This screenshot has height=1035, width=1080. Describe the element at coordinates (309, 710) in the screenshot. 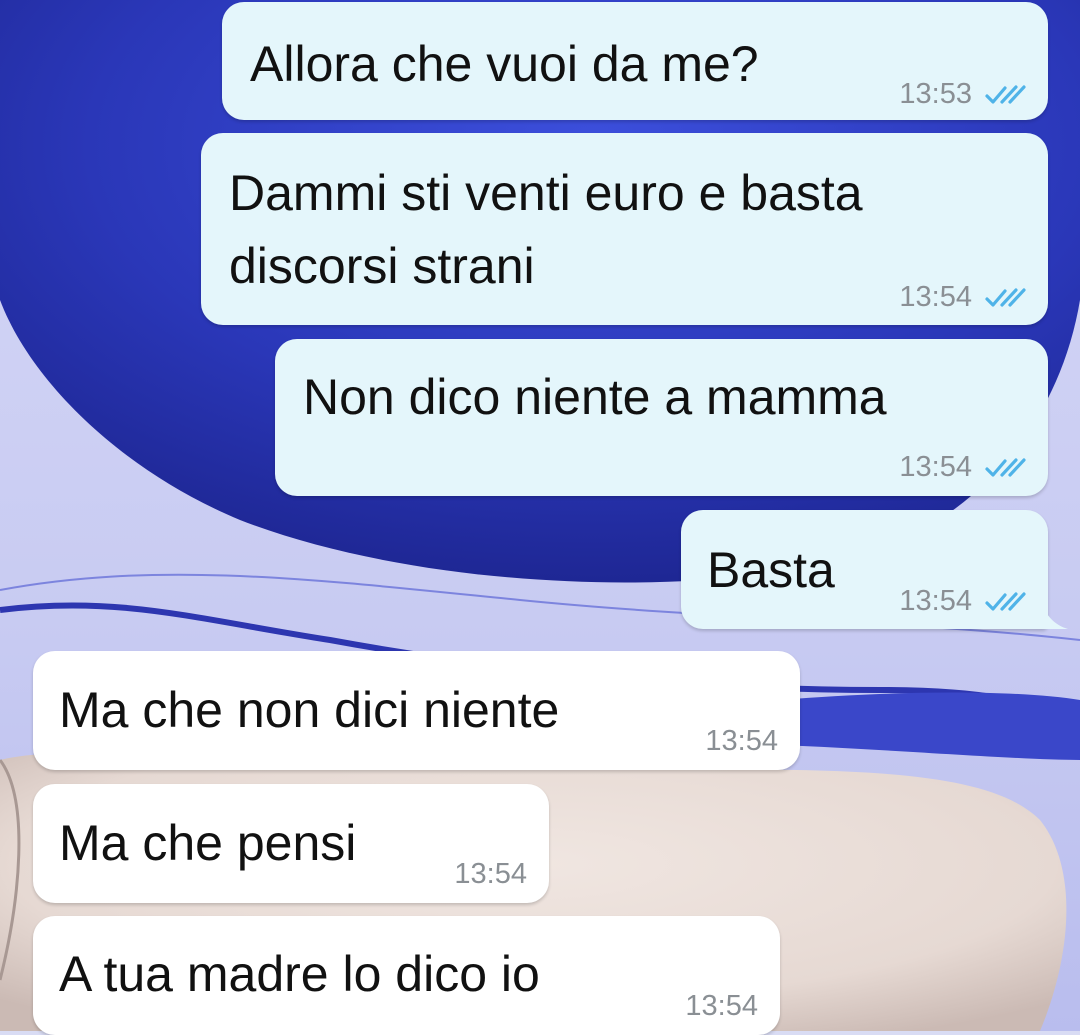

I see `message-text: Ma che non dici niente` at that location.